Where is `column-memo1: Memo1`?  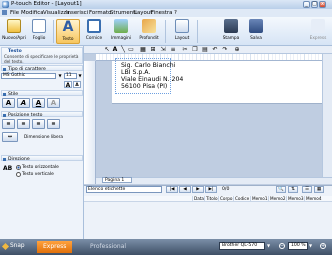 column-memo1: Memo1 is located at coordinates (259, 199).